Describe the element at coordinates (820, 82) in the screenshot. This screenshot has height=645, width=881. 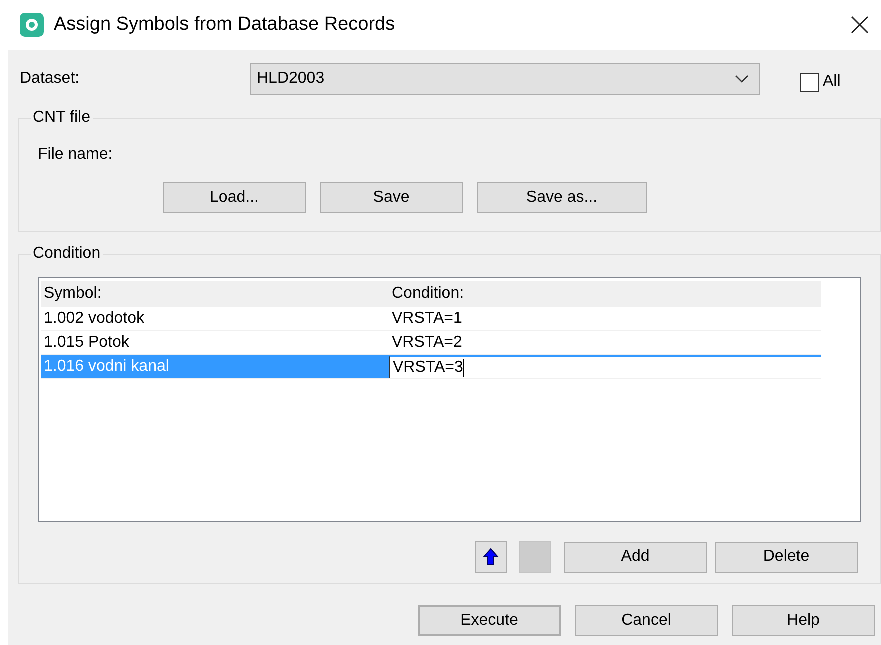
I see `all-checkbox: All` at that location.